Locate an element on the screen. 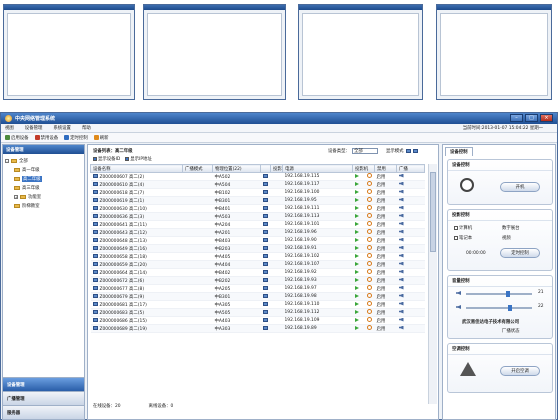 Image resolution: width=558 pixels, height=420 pixels. tree-node: + 功能室 is located at coordinates (23, 196).